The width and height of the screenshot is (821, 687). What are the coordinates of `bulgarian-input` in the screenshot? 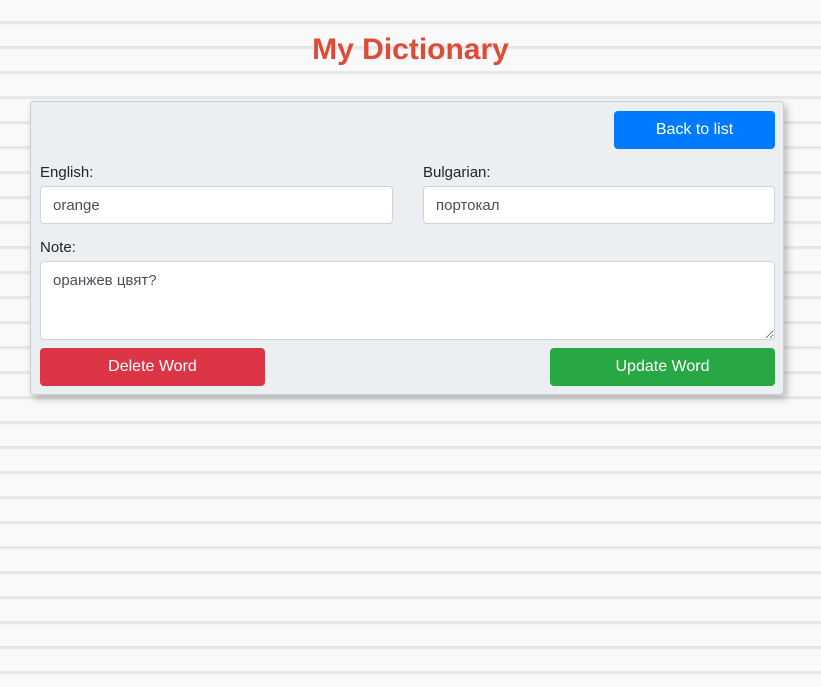 It's located at (599, 205).